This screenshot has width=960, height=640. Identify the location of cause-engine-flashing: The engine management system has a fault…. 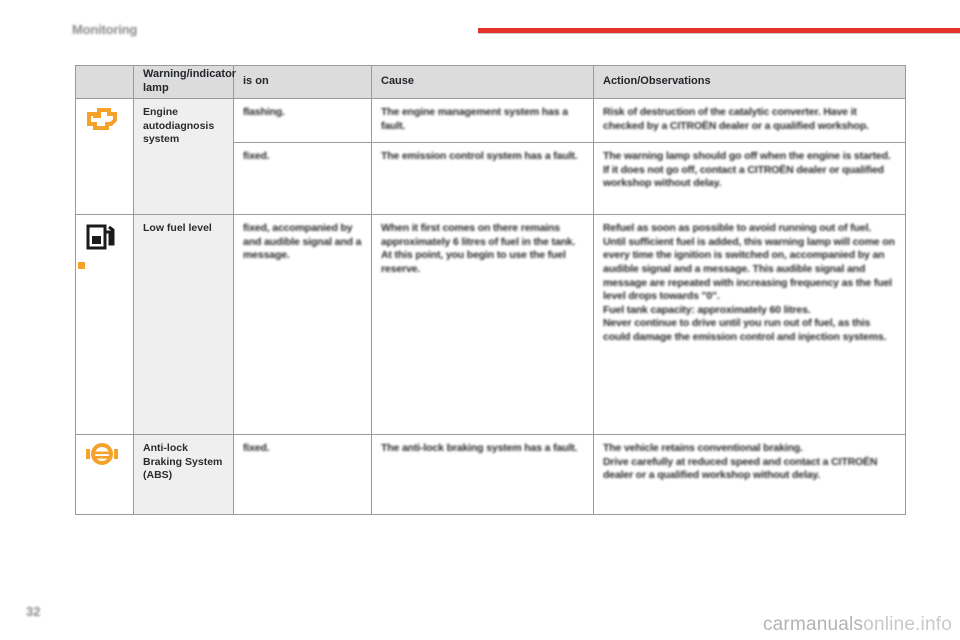
(482, 120).